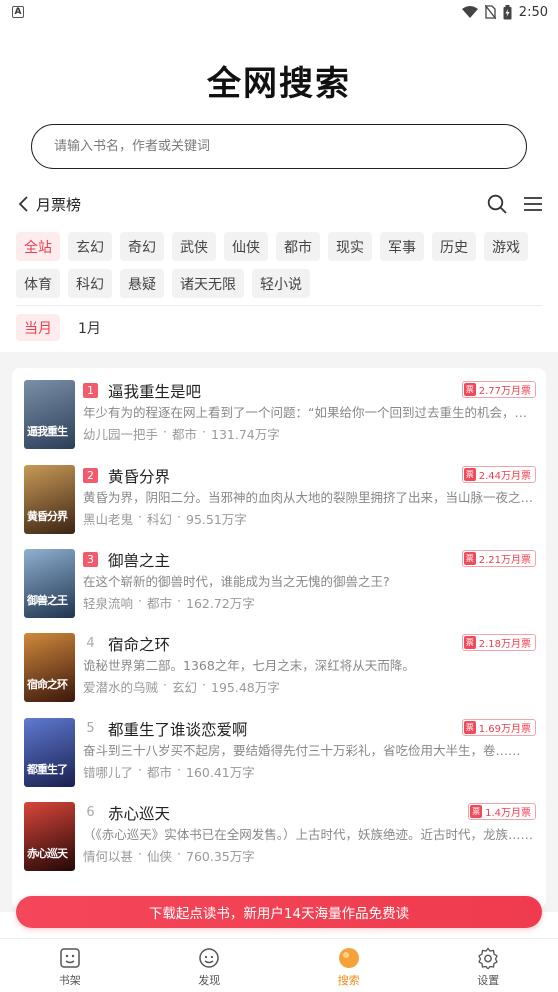 This screenshot has height=992, width=558. Describe the element at coordinates (90, 246) in the screenshot. I see `category-chip: 玄幻` at that location.